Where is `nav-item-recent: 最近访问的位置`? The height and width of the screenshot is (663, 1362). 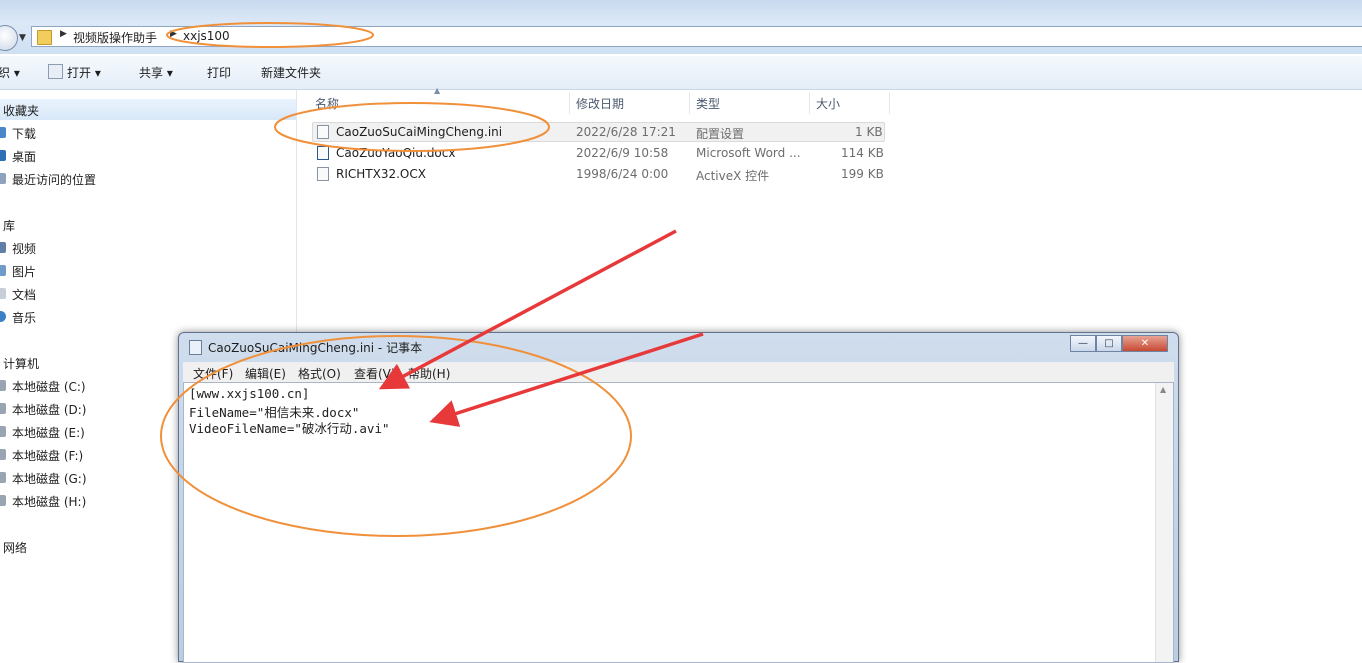
nav-item-recent: 最近访问的位置 is located at coordinates (54, 179).